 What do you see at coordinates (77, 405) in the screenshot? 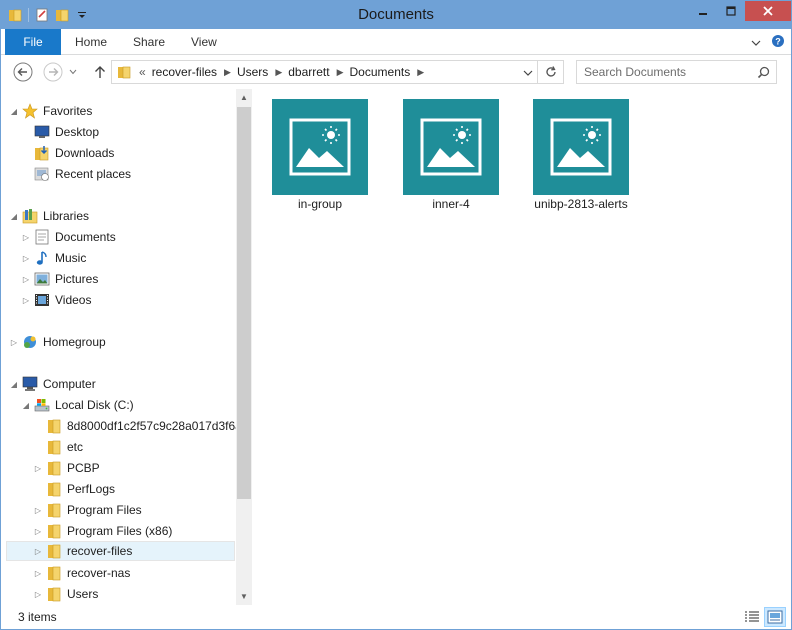
I see `tree-item-local-disk: ◢ Local Disk (C:)` at bounding box center [77, 405].